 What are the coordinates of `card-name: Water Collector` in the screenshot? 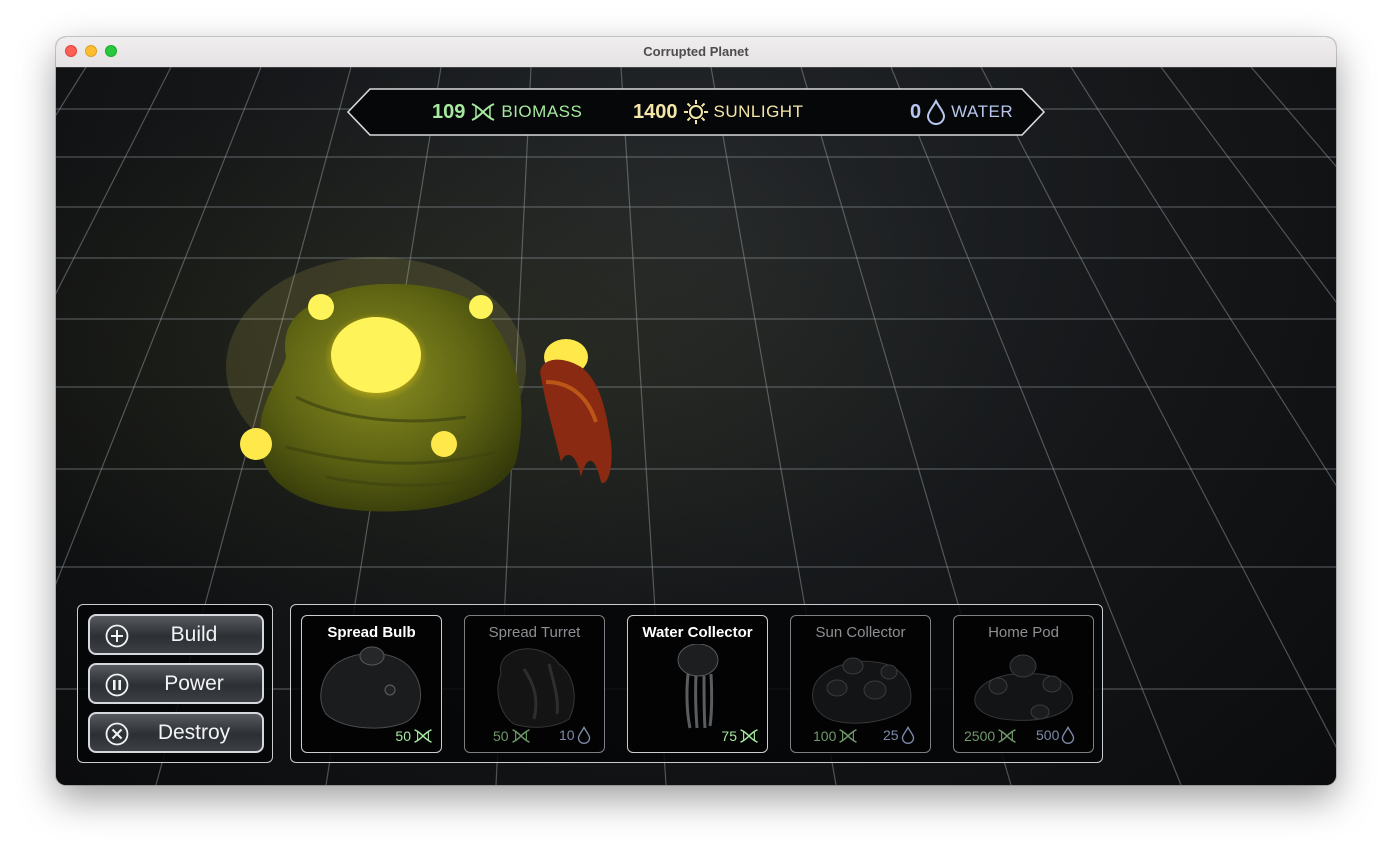 It's located at (697, 632).